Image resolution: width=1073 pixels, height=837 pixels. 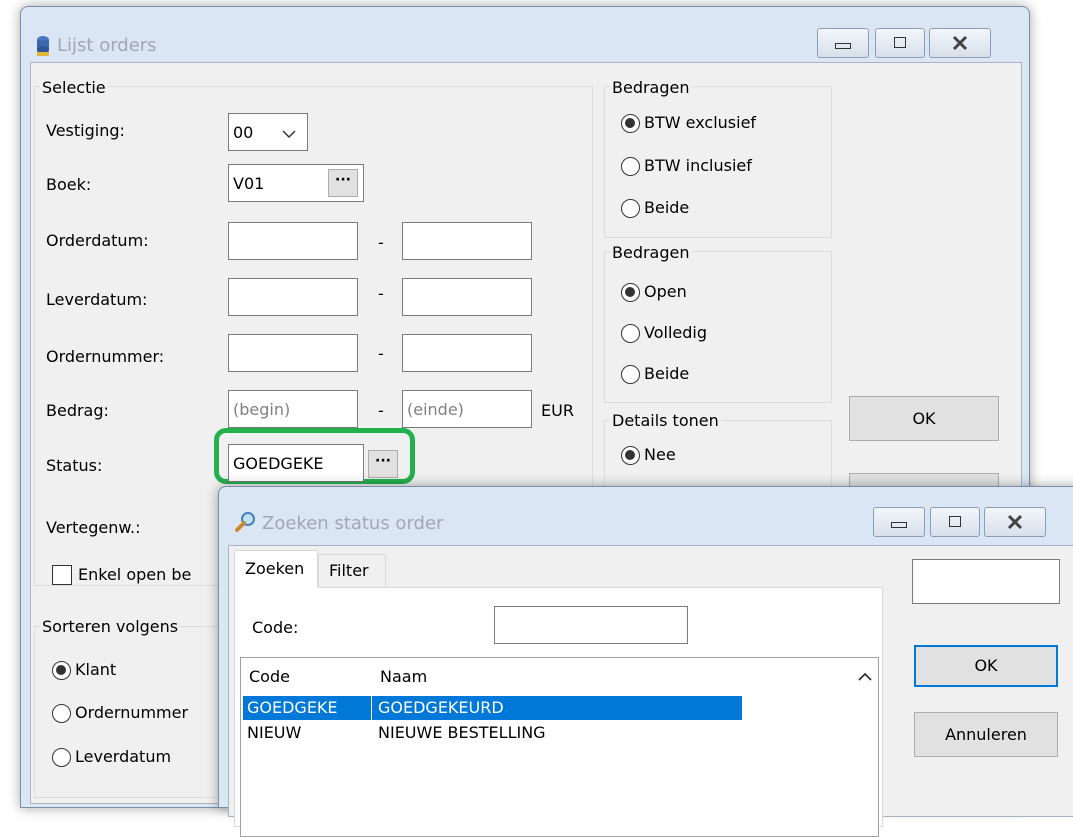 What do you see at coordinates (630, 166) in the screenshot?
I see `btw-inclusief-radio` at bounding box center [630, 166].